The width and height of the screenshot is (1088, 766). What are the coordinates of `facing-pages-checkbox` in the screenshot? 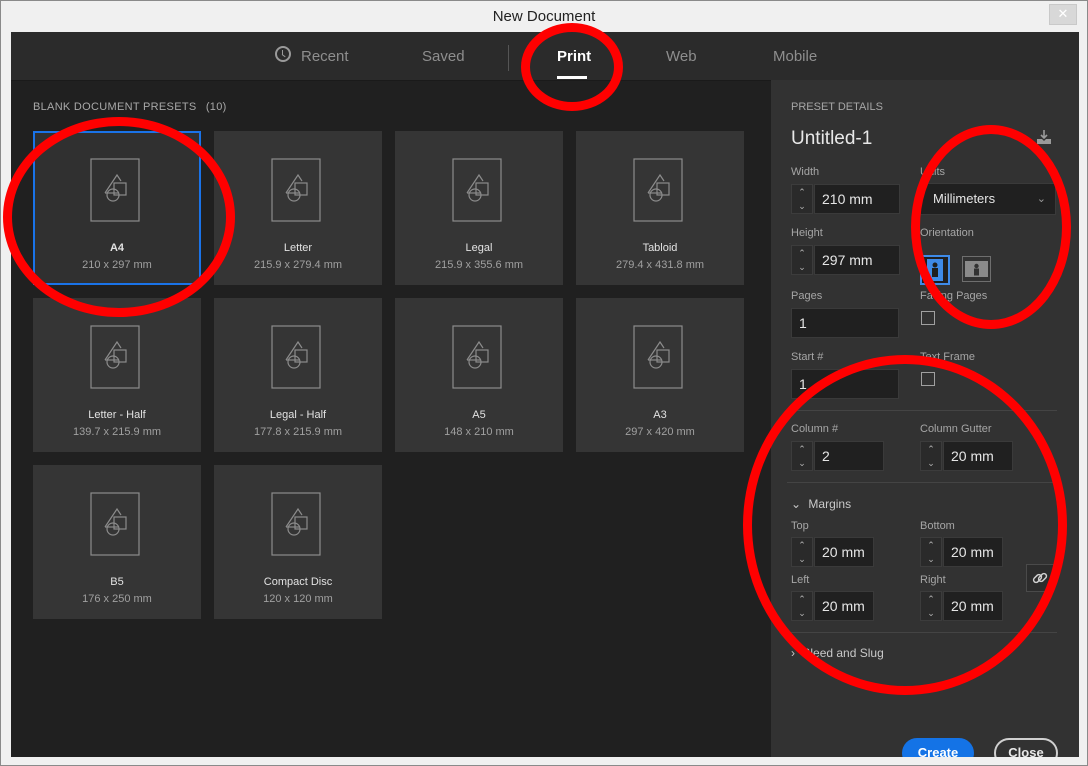 It's located at (928, 318).